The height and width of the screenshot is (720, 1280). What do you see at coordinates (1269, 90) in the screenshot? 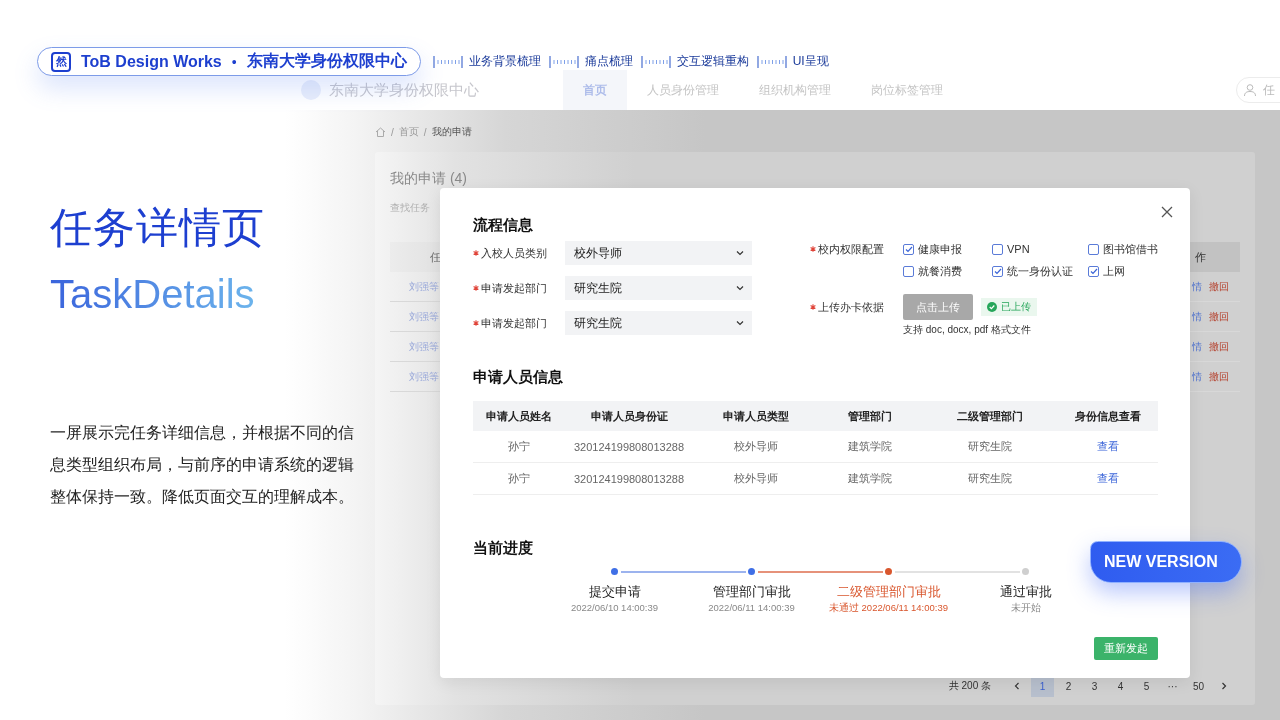
I see `user-name: 任` at bounding box center [1269, 90].